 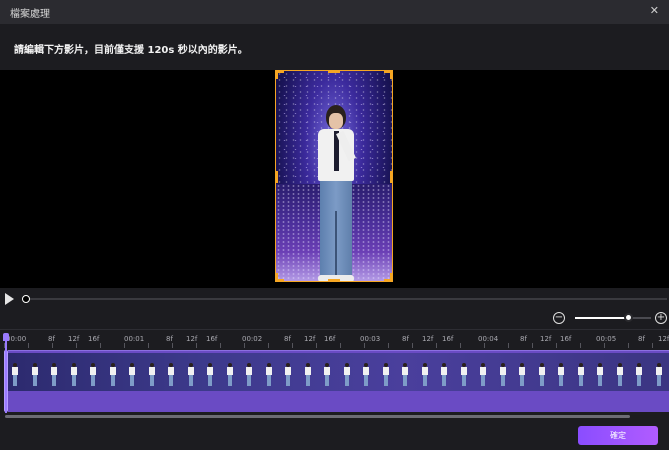 I want to click on video-thumbnails, so click(x=338, y=372).